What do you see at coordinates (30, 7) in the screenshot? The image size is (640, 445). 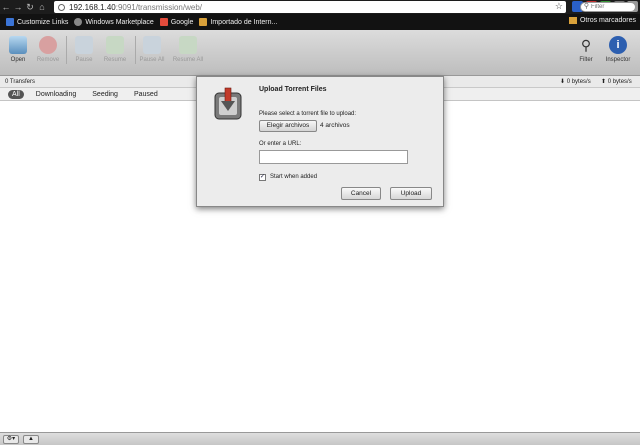 I see `reload-icon: ↻` at bounding box center [30, 7].